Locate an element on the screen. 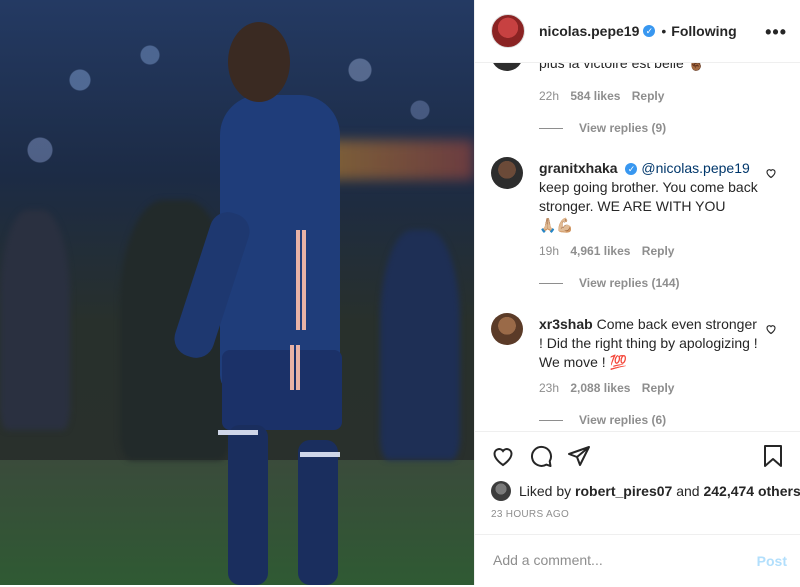  comment-meta: 22h 584 likes Reply is located at coordinates (601, 96).